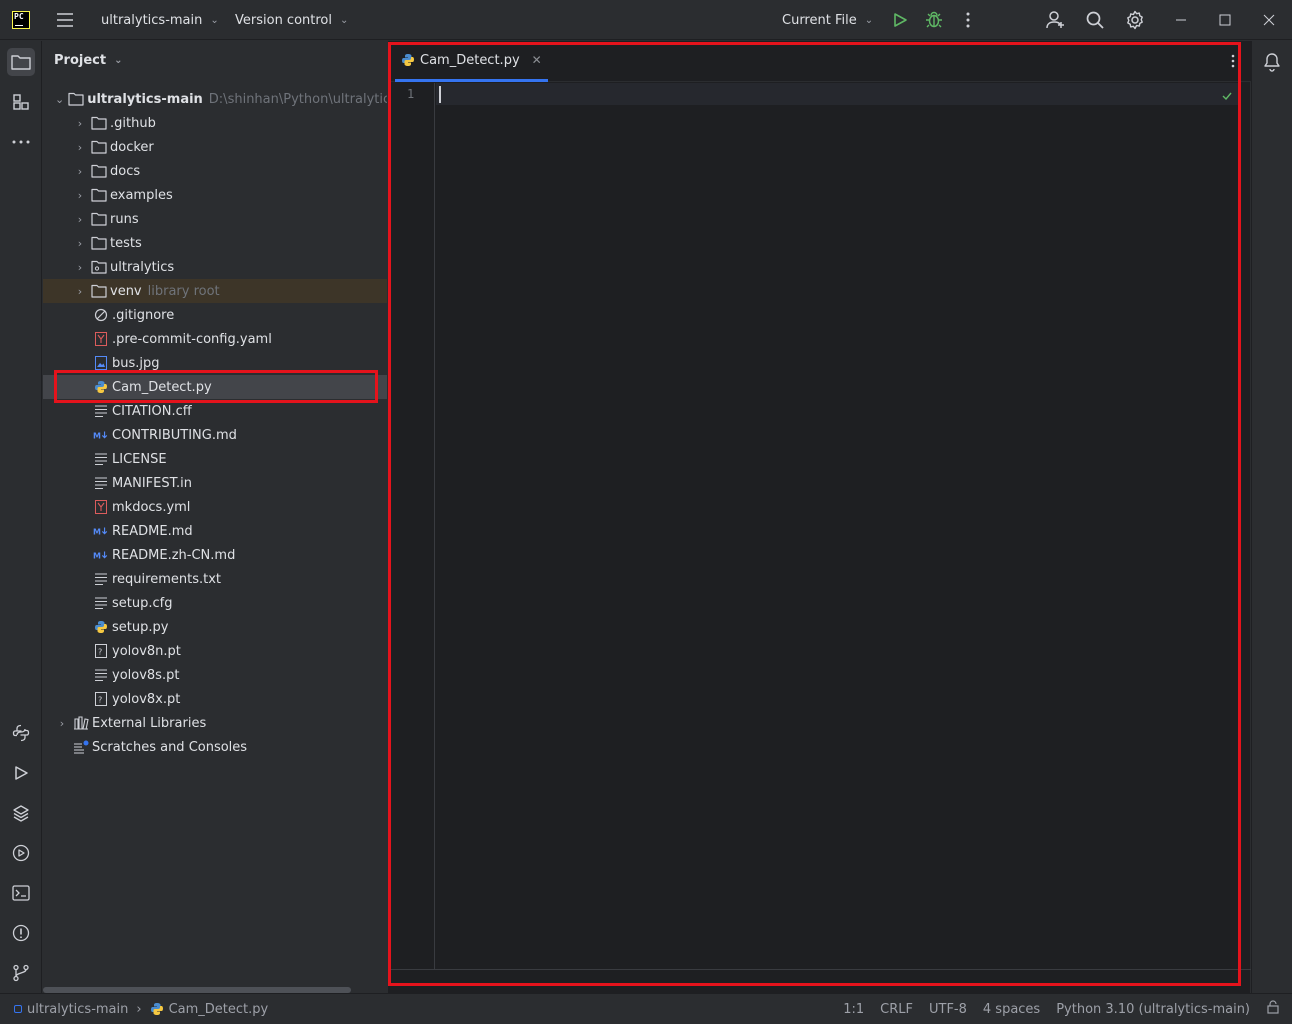  I want to click on file-encoding: UTF-8, so click(948, 1009).